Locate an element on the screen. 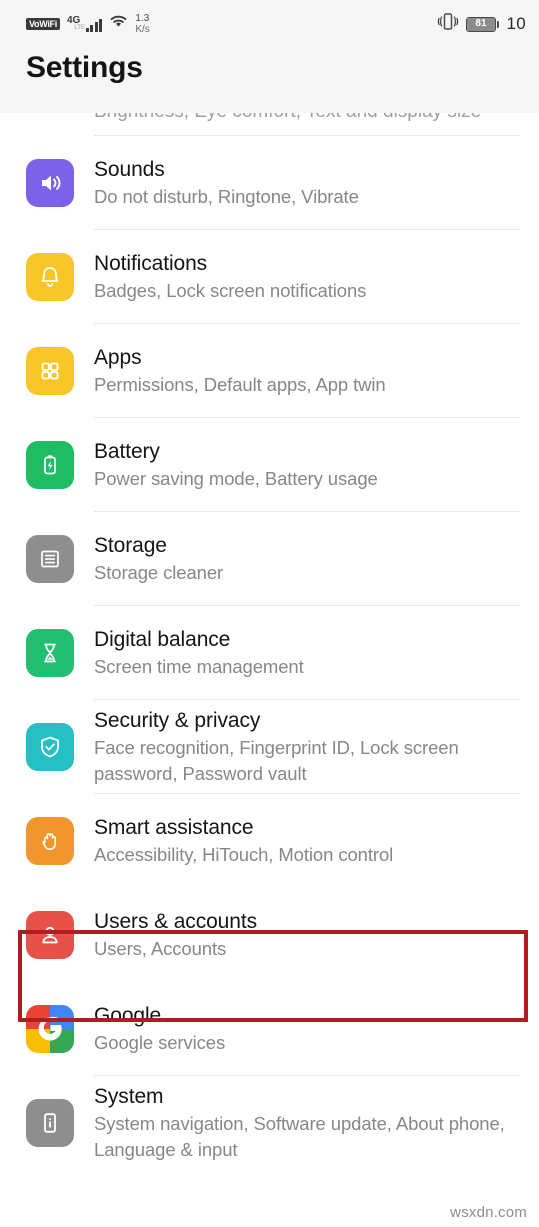  list-item-google: Google Google services is located at coordinates (269, 1028).